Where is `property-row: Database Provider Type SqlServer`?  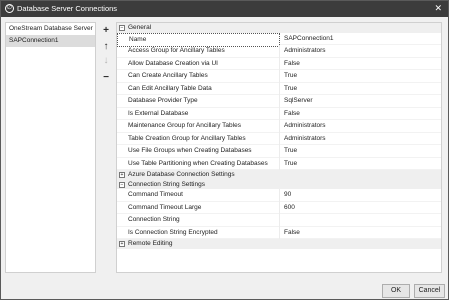
property-row: Database Provider Type SqlServer is located at coordinates (279, 101).